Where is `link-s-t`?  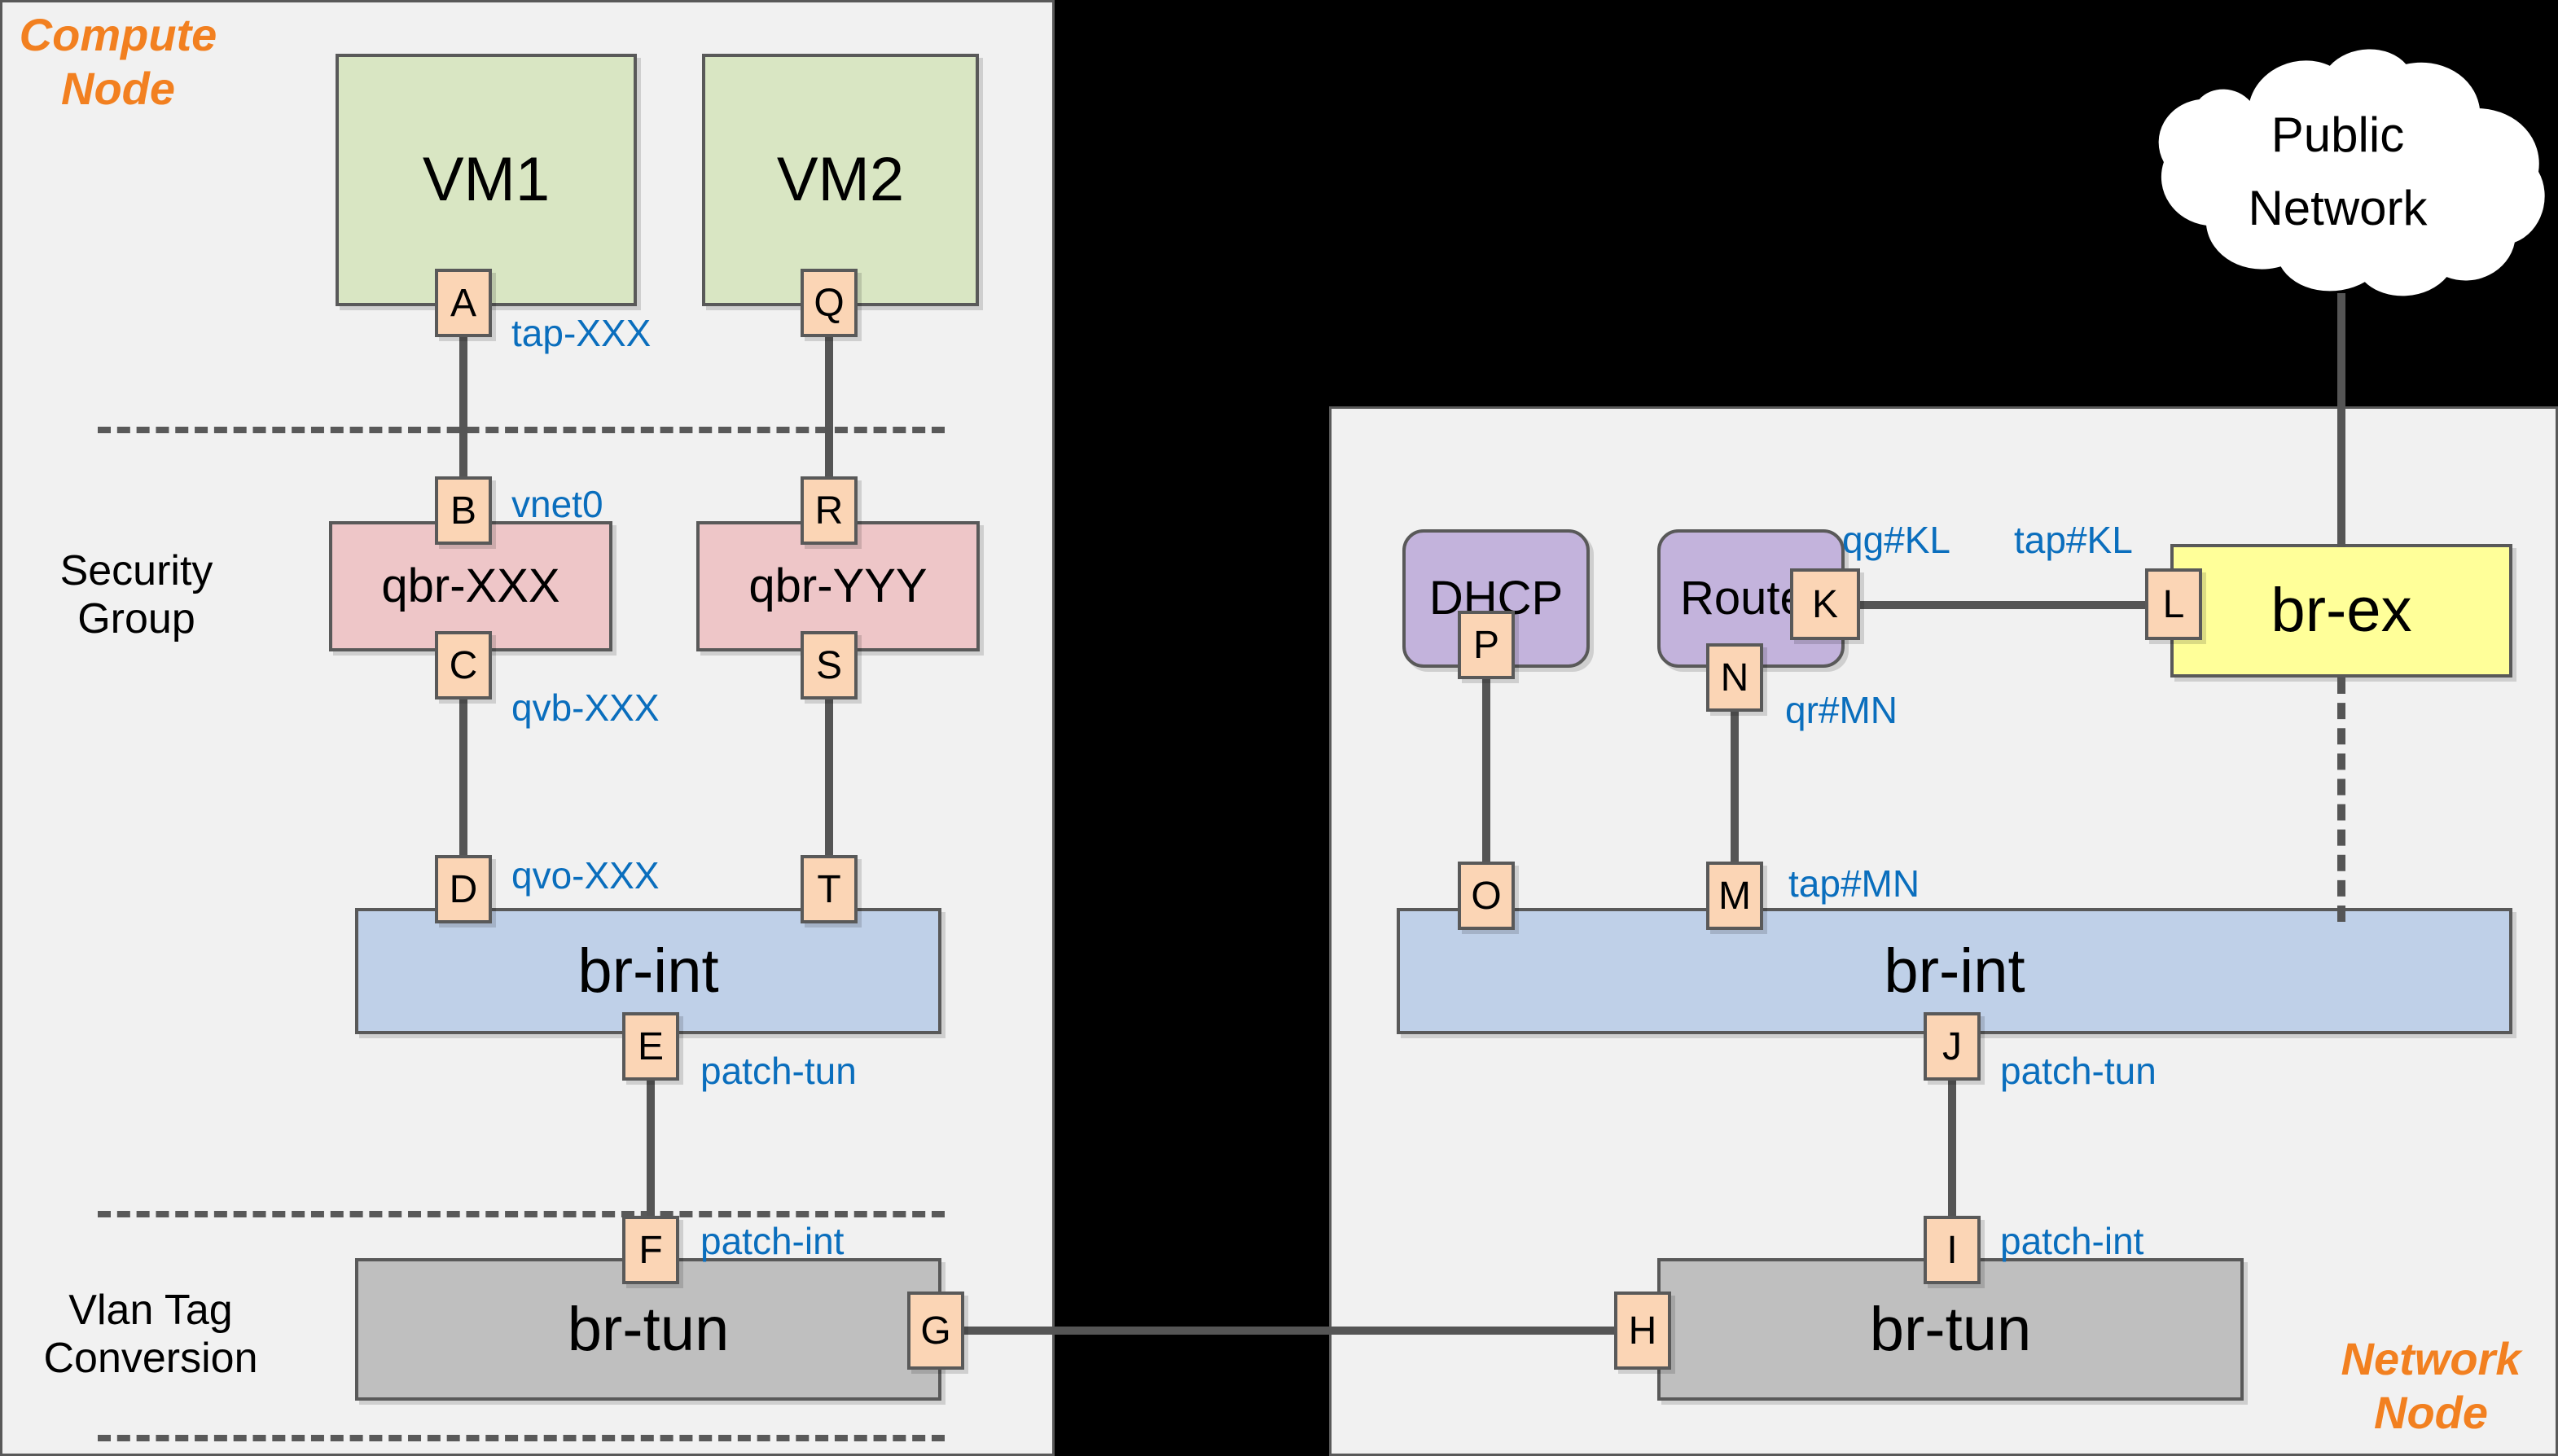
link-s-t is located at coordinates (829, 785).